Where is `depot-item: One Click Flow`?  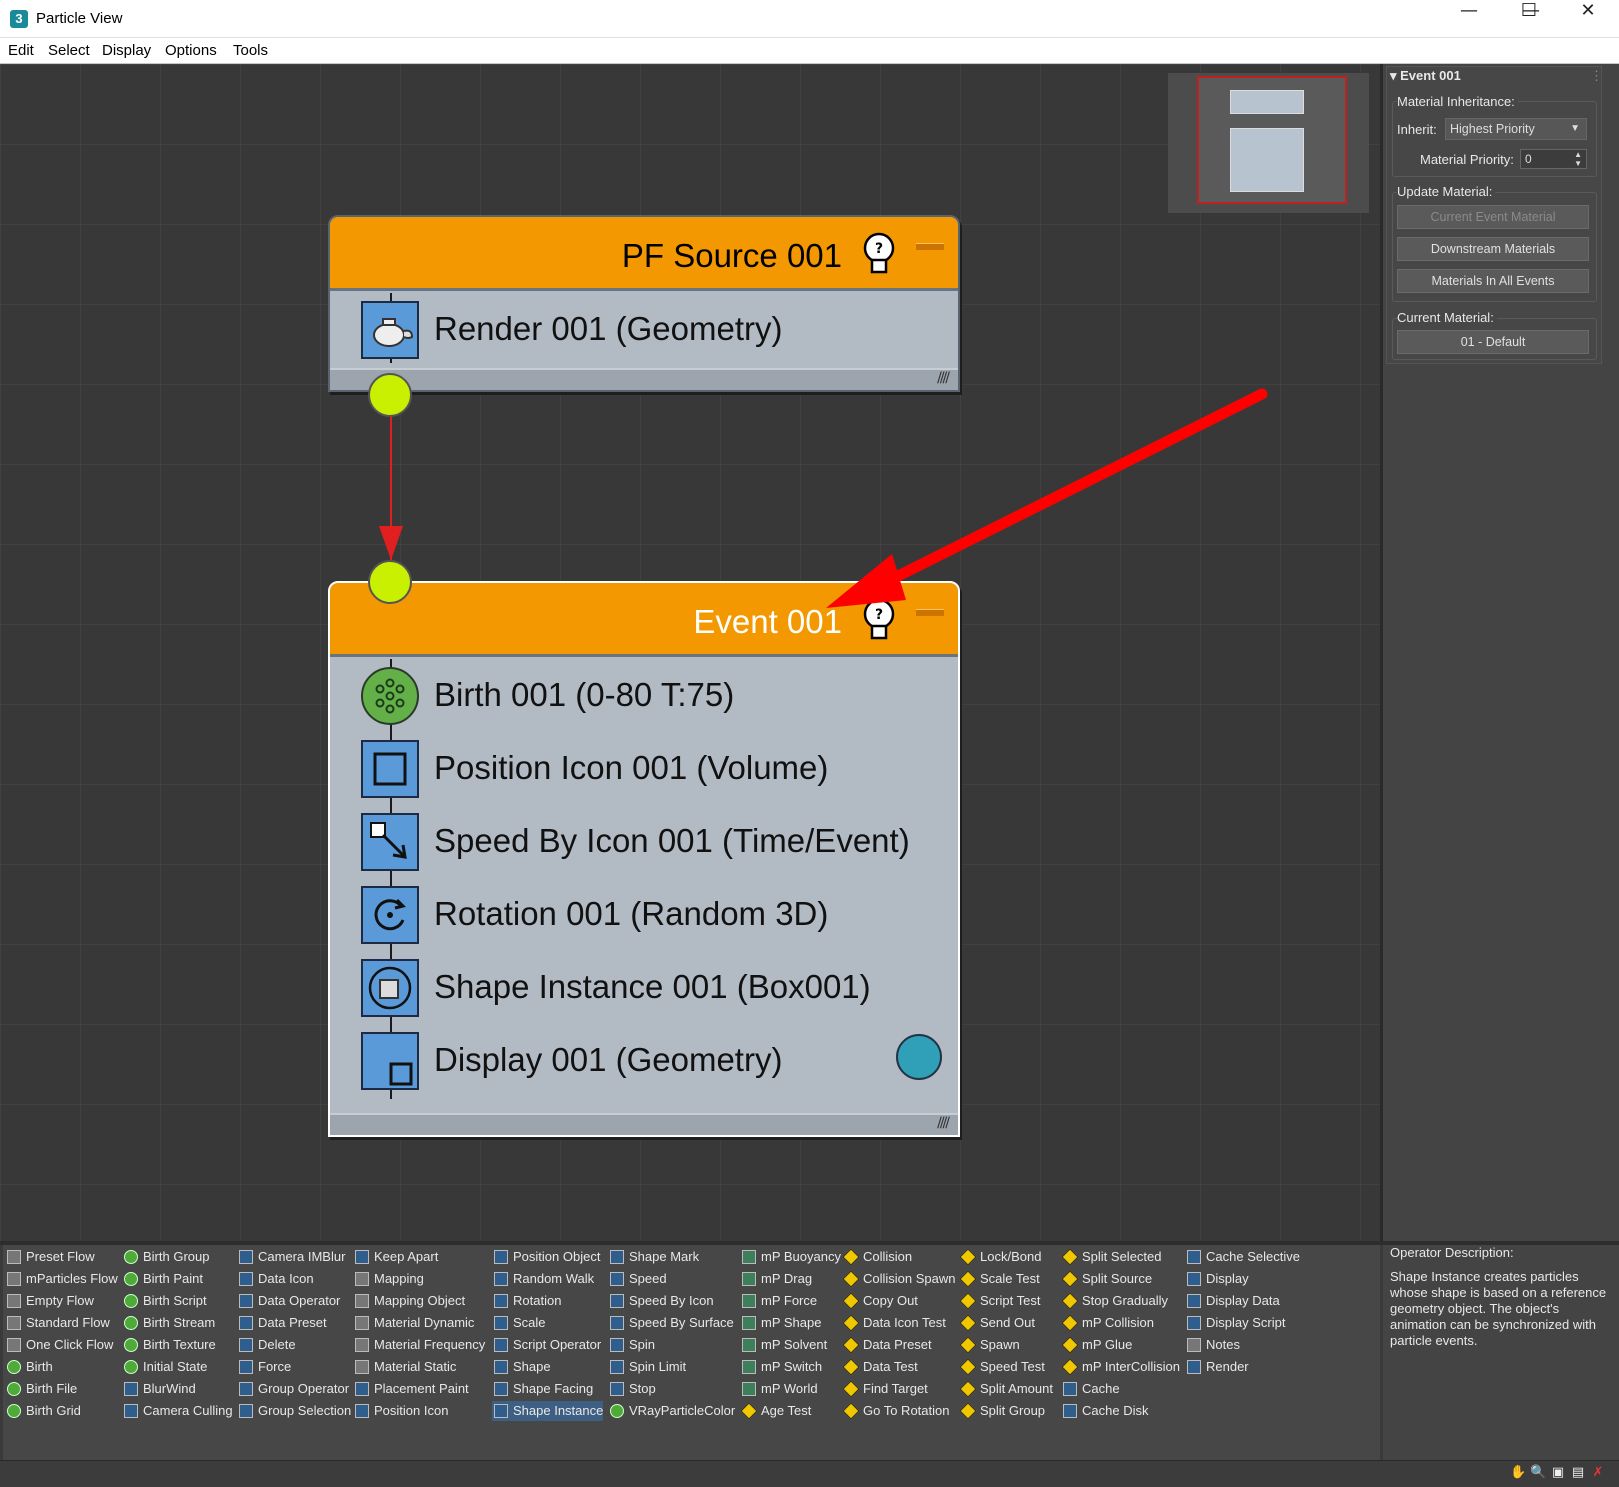
depot-item: One Click Flow is located at coordinates (59, 1345).